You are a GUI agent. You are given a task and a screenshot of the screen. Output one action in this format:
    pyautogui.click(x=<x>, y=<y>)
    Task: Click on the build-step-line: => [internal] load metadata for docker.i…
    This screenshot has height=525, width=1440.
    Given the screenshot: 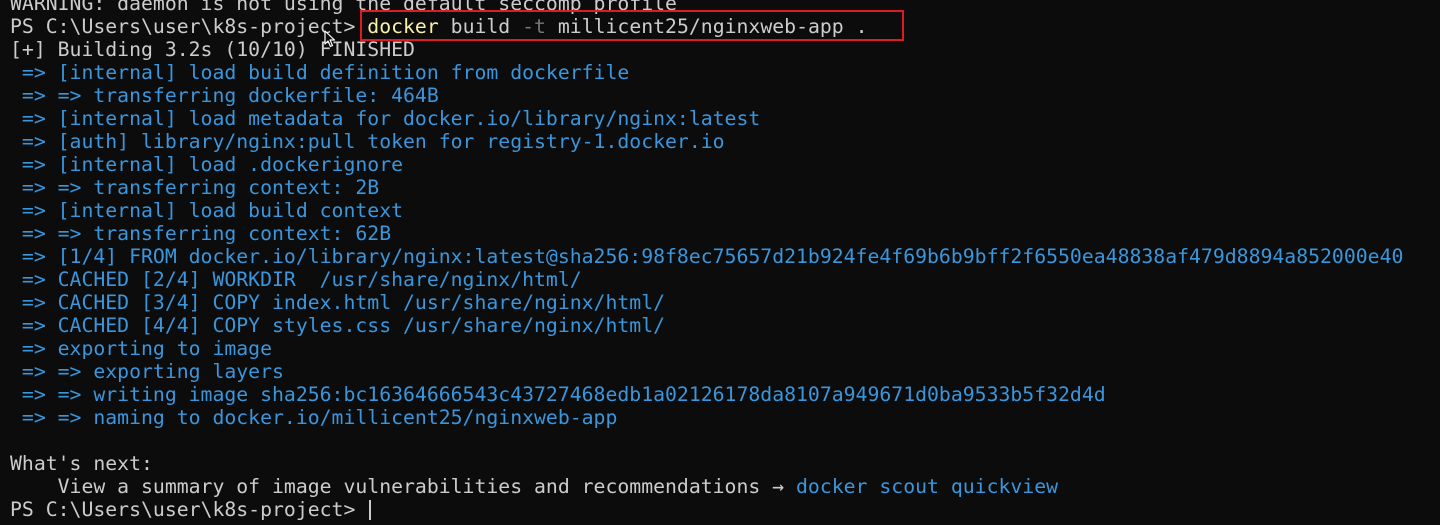 What is the action you would take?
    pyautogui.click(x=385, y=118)
    